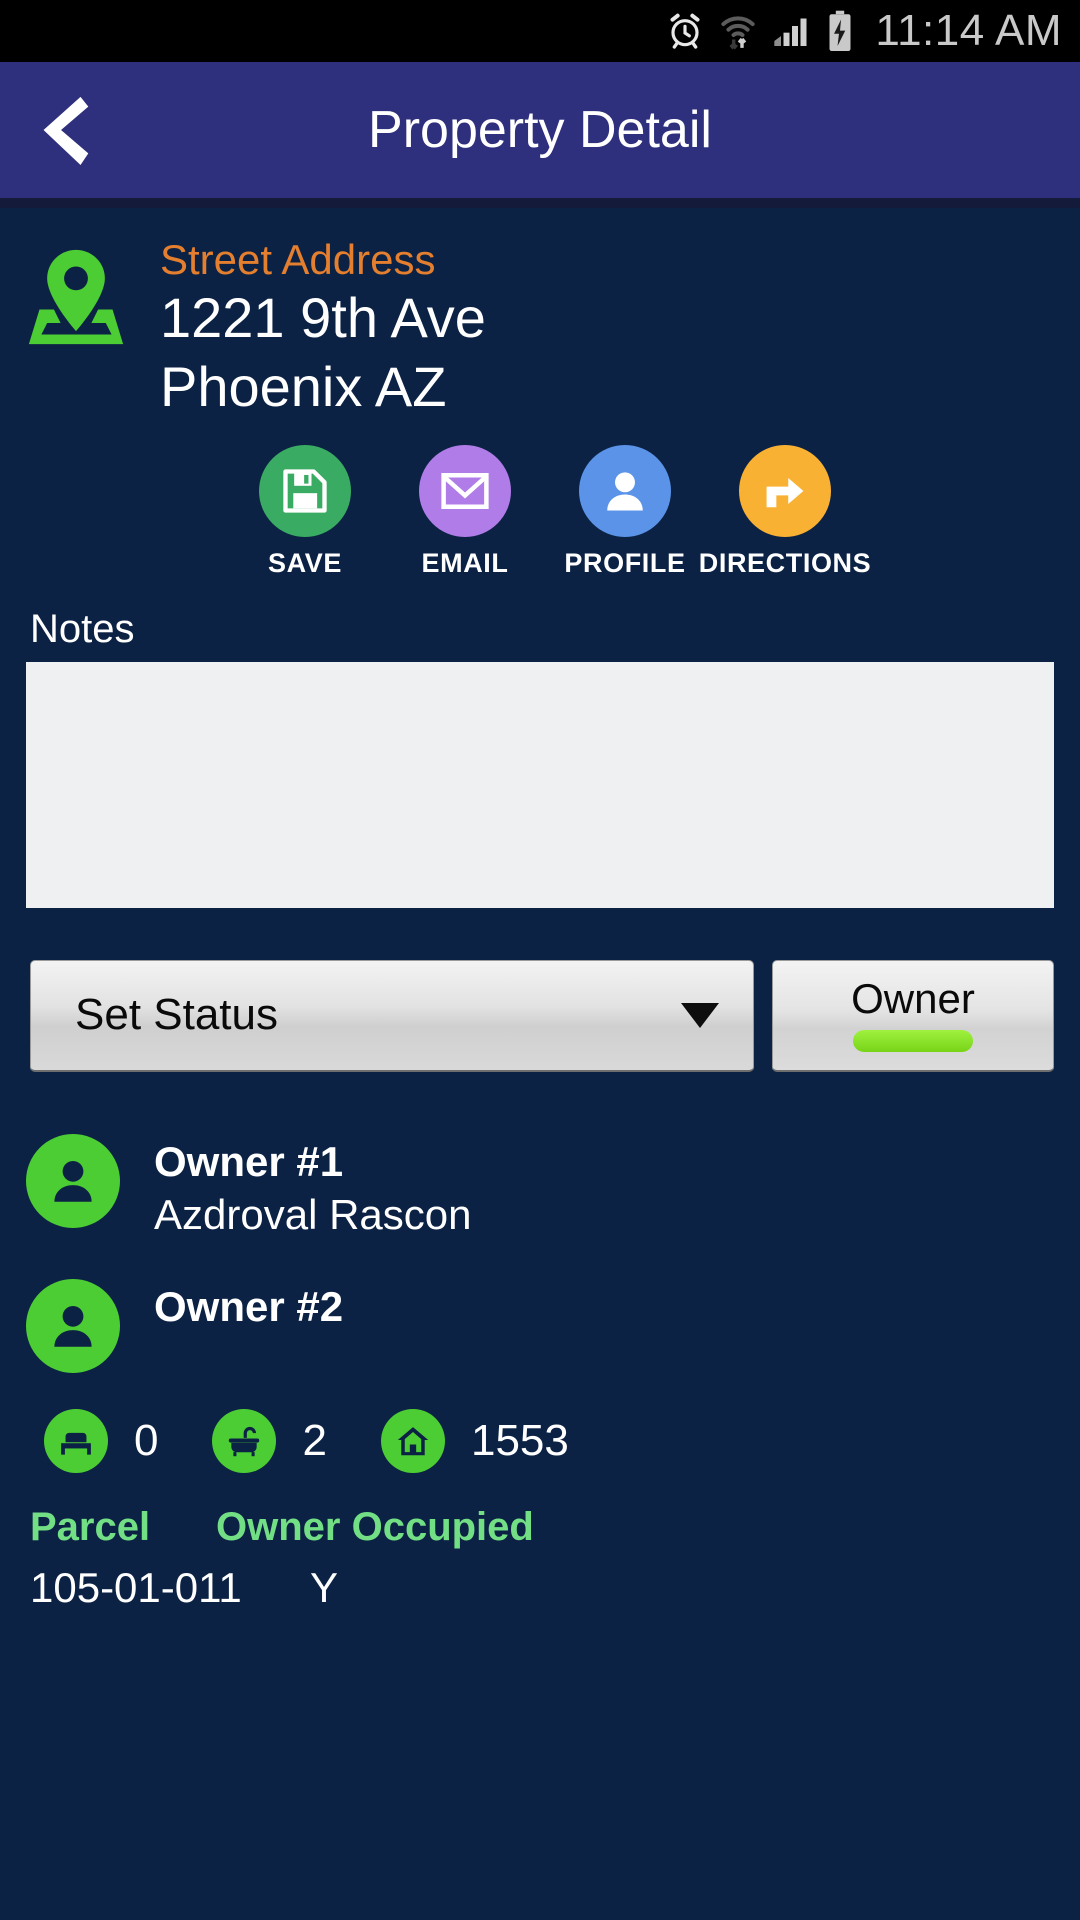 The image size is (1080, 1920). What do you see at coordinates (913, 1041) in the screenshot?
I see `owner-toggle-indicator` at bounding box center [913, 1041].